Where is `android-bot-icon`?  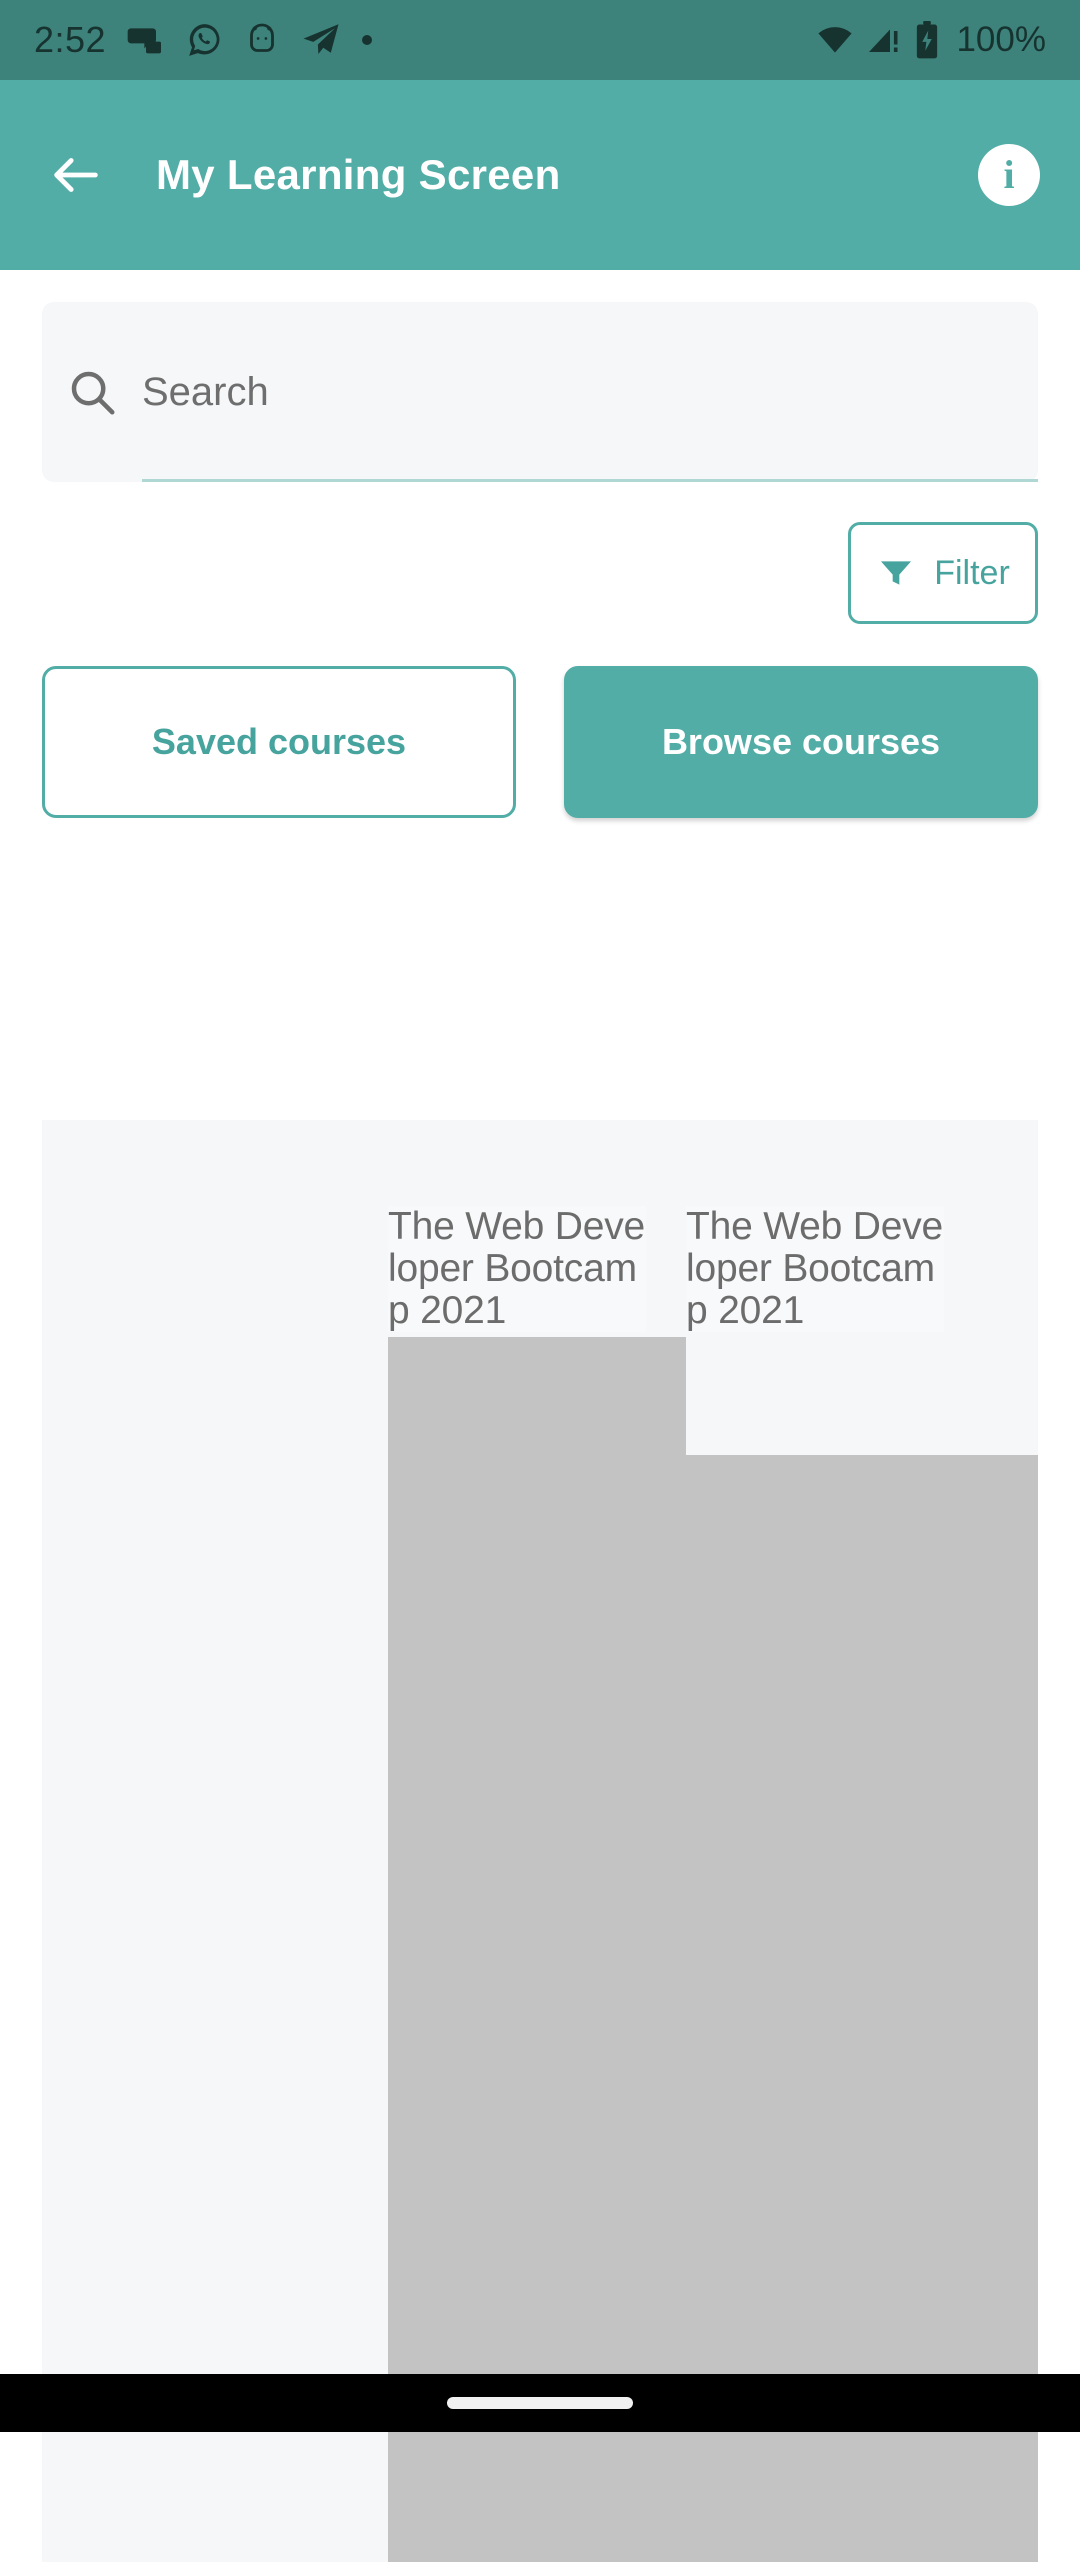 android-bot-icon is located at coordinates (262, 37).